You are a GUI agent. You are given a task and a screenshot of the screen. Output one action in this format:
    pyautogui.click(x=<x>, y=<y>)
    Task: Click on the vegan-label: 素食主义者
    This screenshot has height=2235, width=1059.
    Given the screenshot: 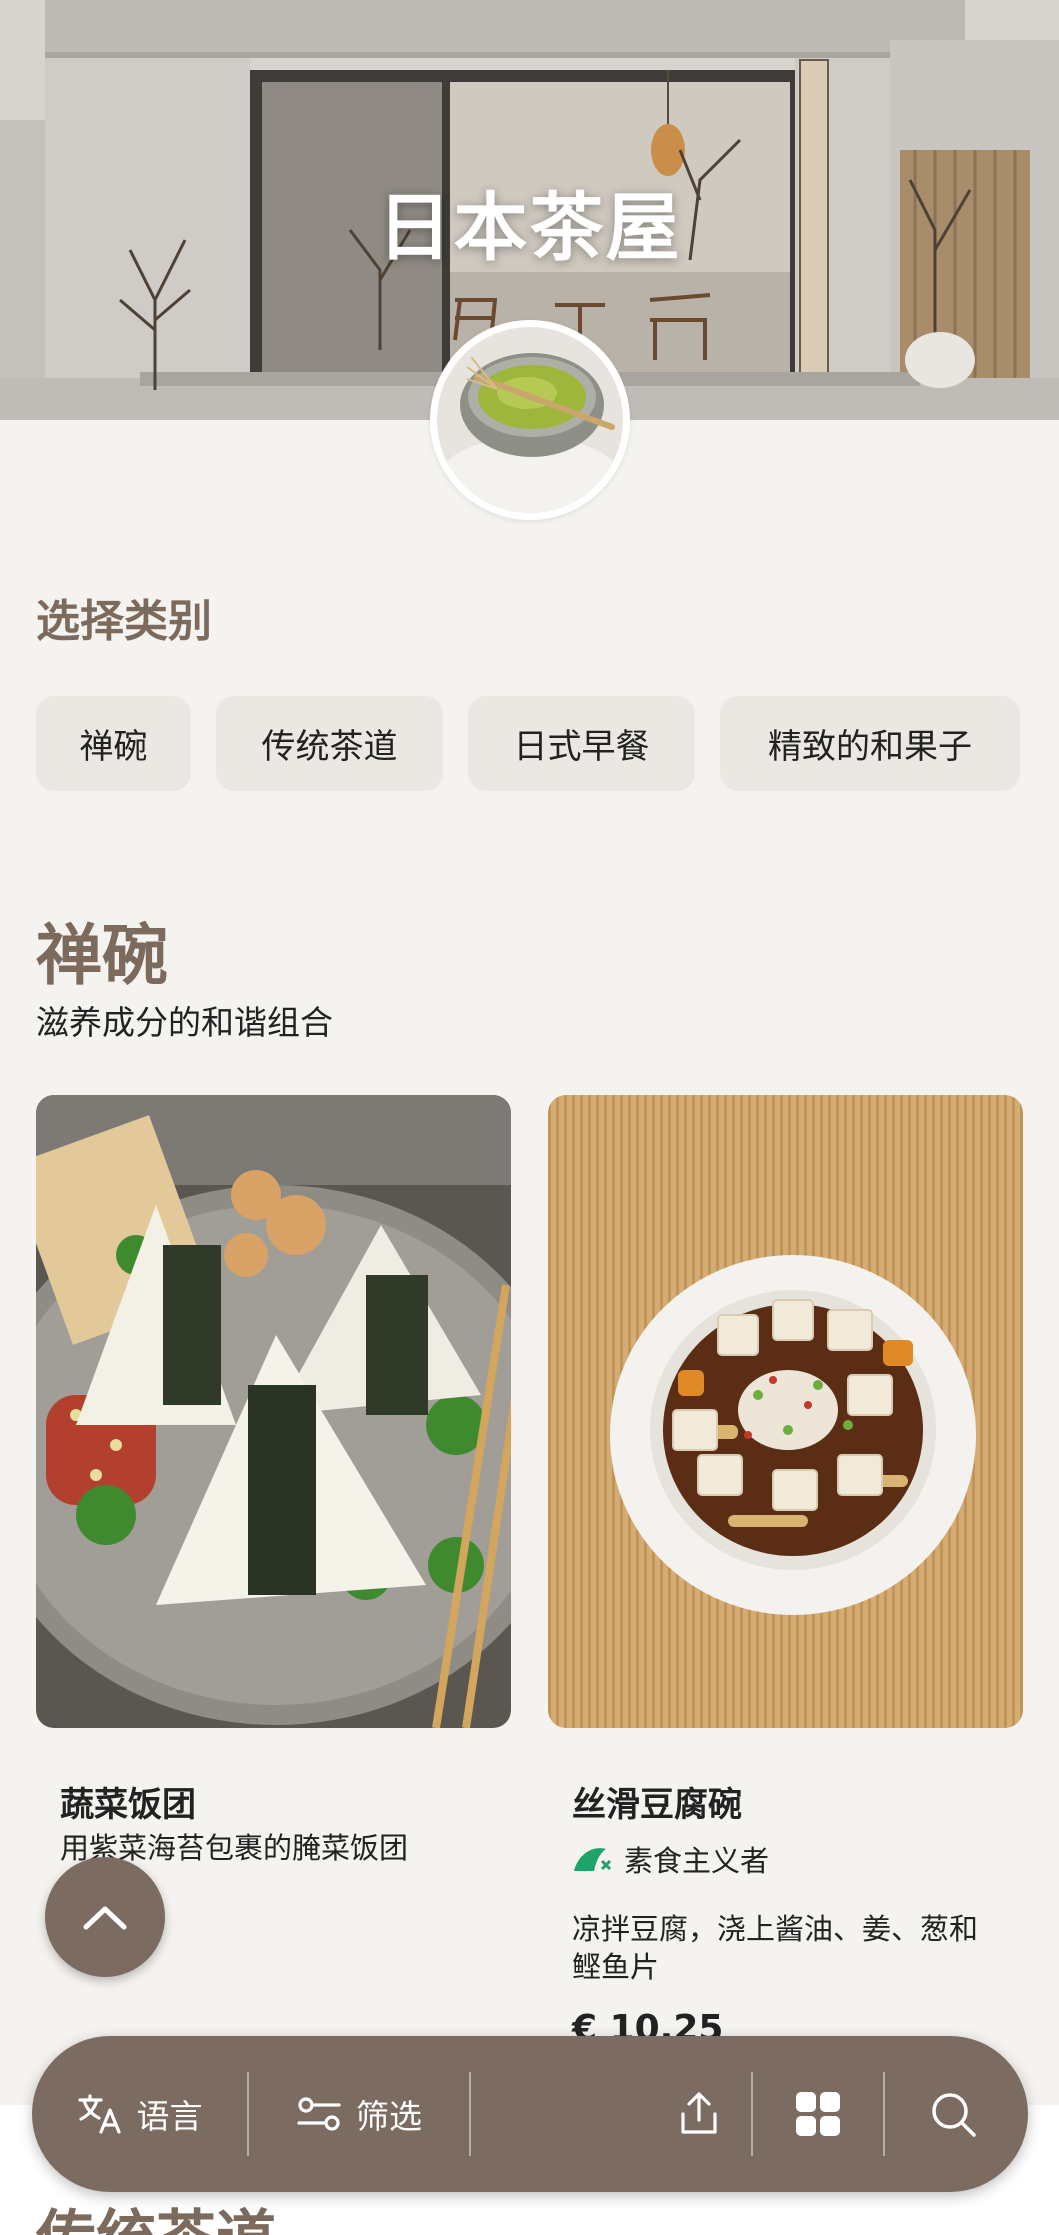 What is the action you would take?
    pyautogui.click(x=697, y=1861)
    